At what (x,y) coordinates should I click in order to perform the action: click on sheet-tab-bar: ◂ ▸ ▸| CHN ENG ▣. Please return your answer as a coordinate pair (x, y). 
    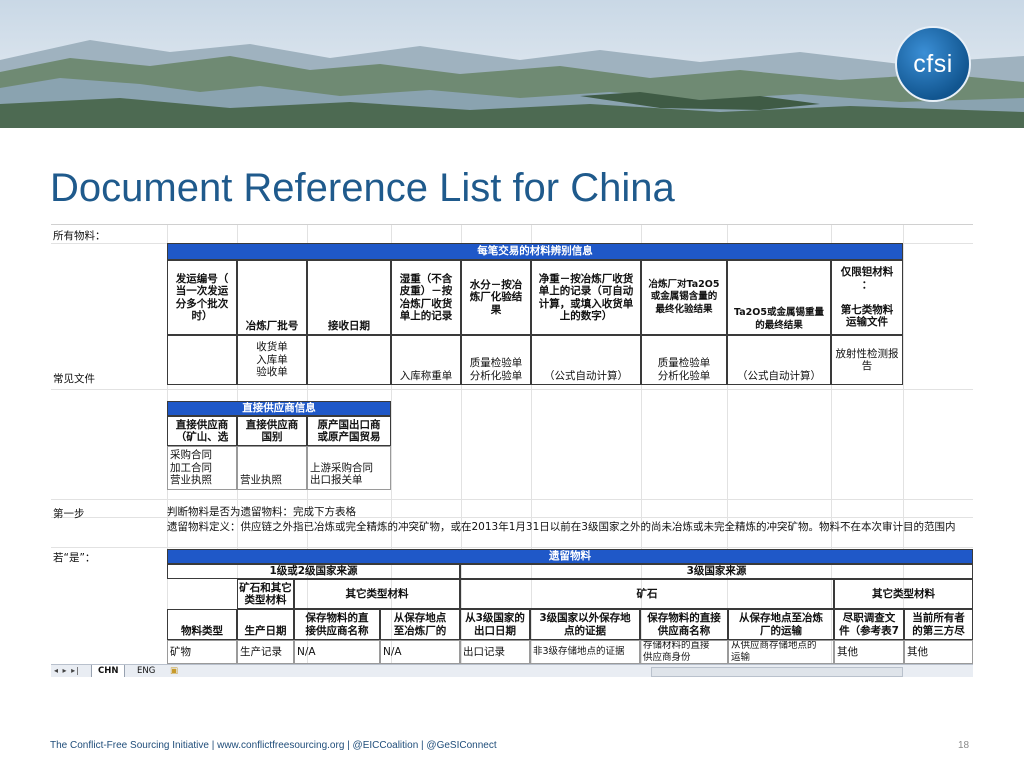
    Looking at the image, I should click on (512, 670).